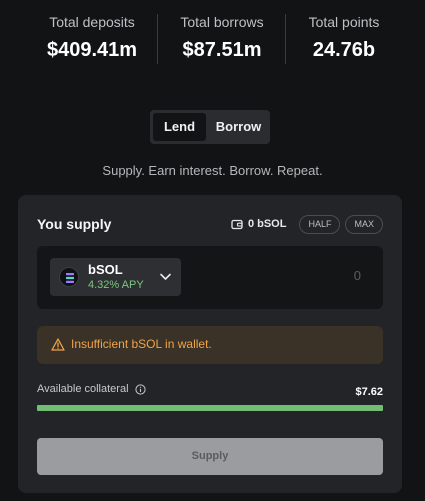  I want to click on stat-label: Total points, so click(344, 22).